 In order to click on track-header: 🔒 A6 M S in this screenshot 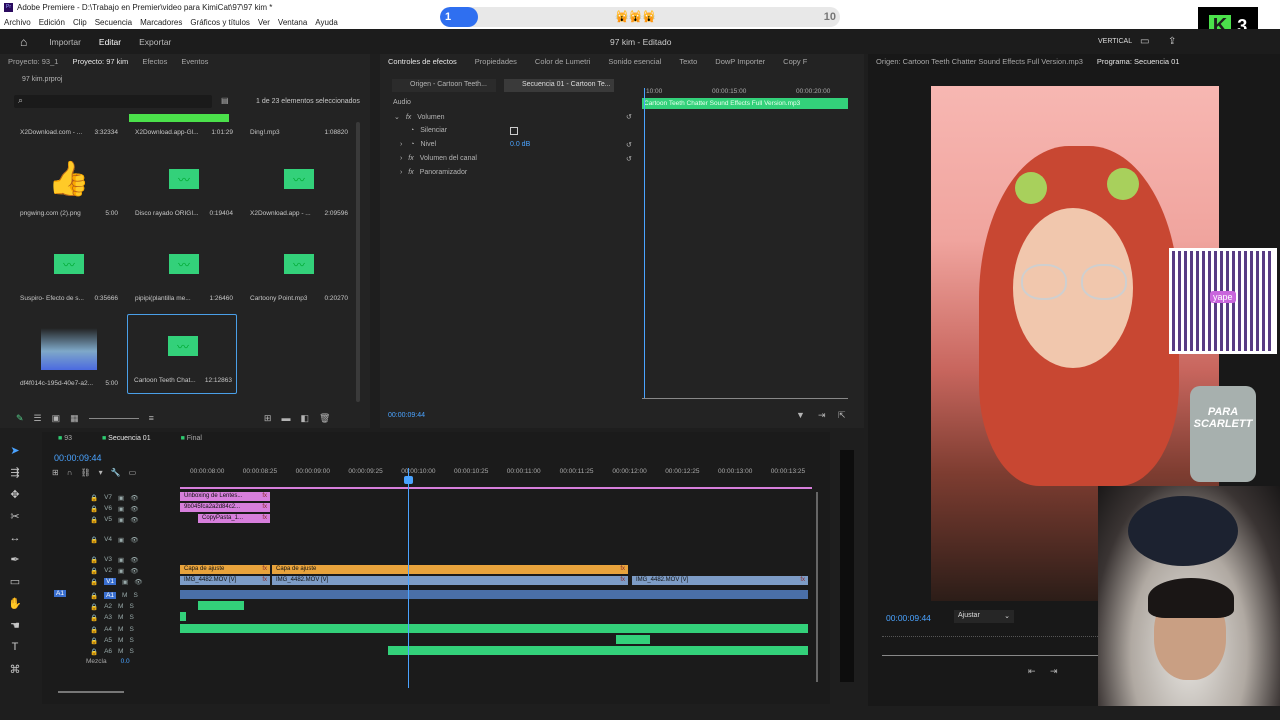, I will do `click(154, 651)`.